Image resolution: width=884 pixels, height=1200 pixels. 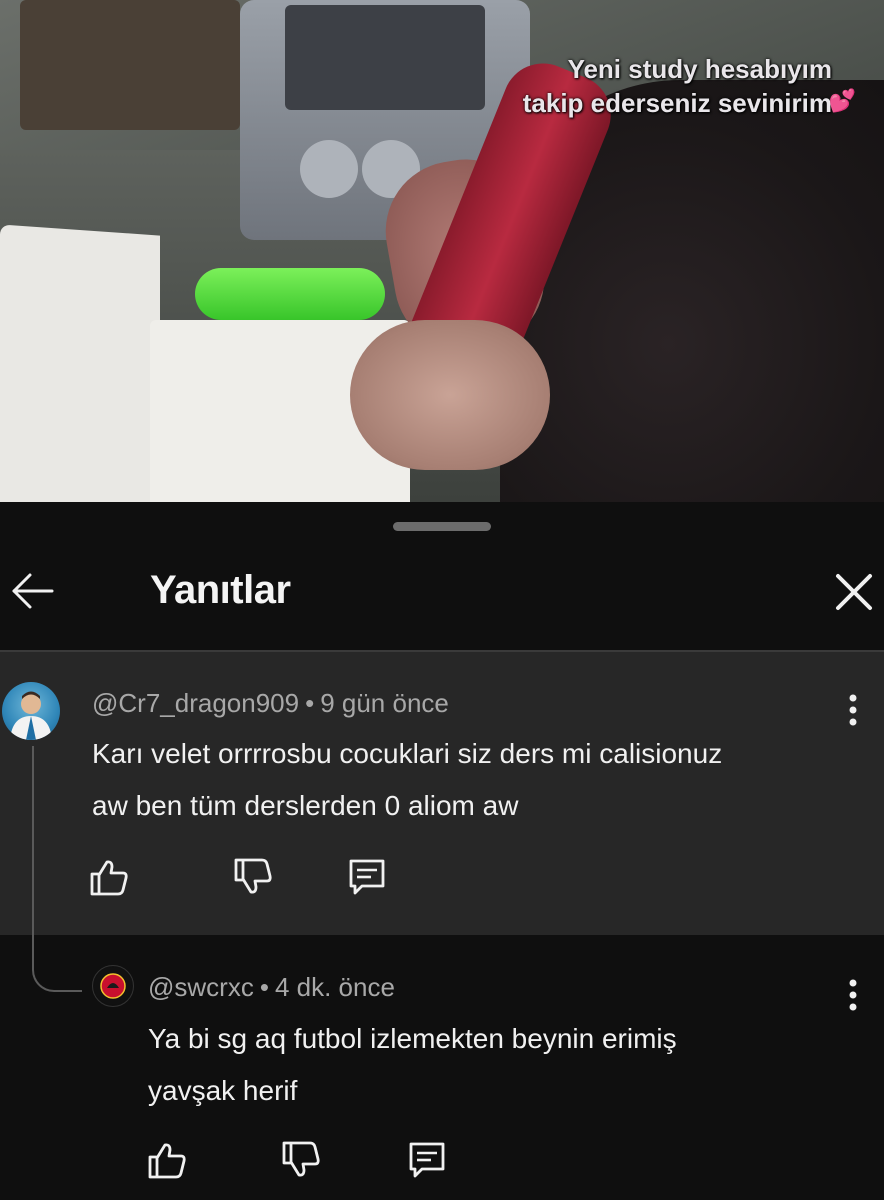 What do you see at coordinates (201, 987) in the screenshot?
I see `comment-author: @swcrxc` at bounding box center [201, 987].